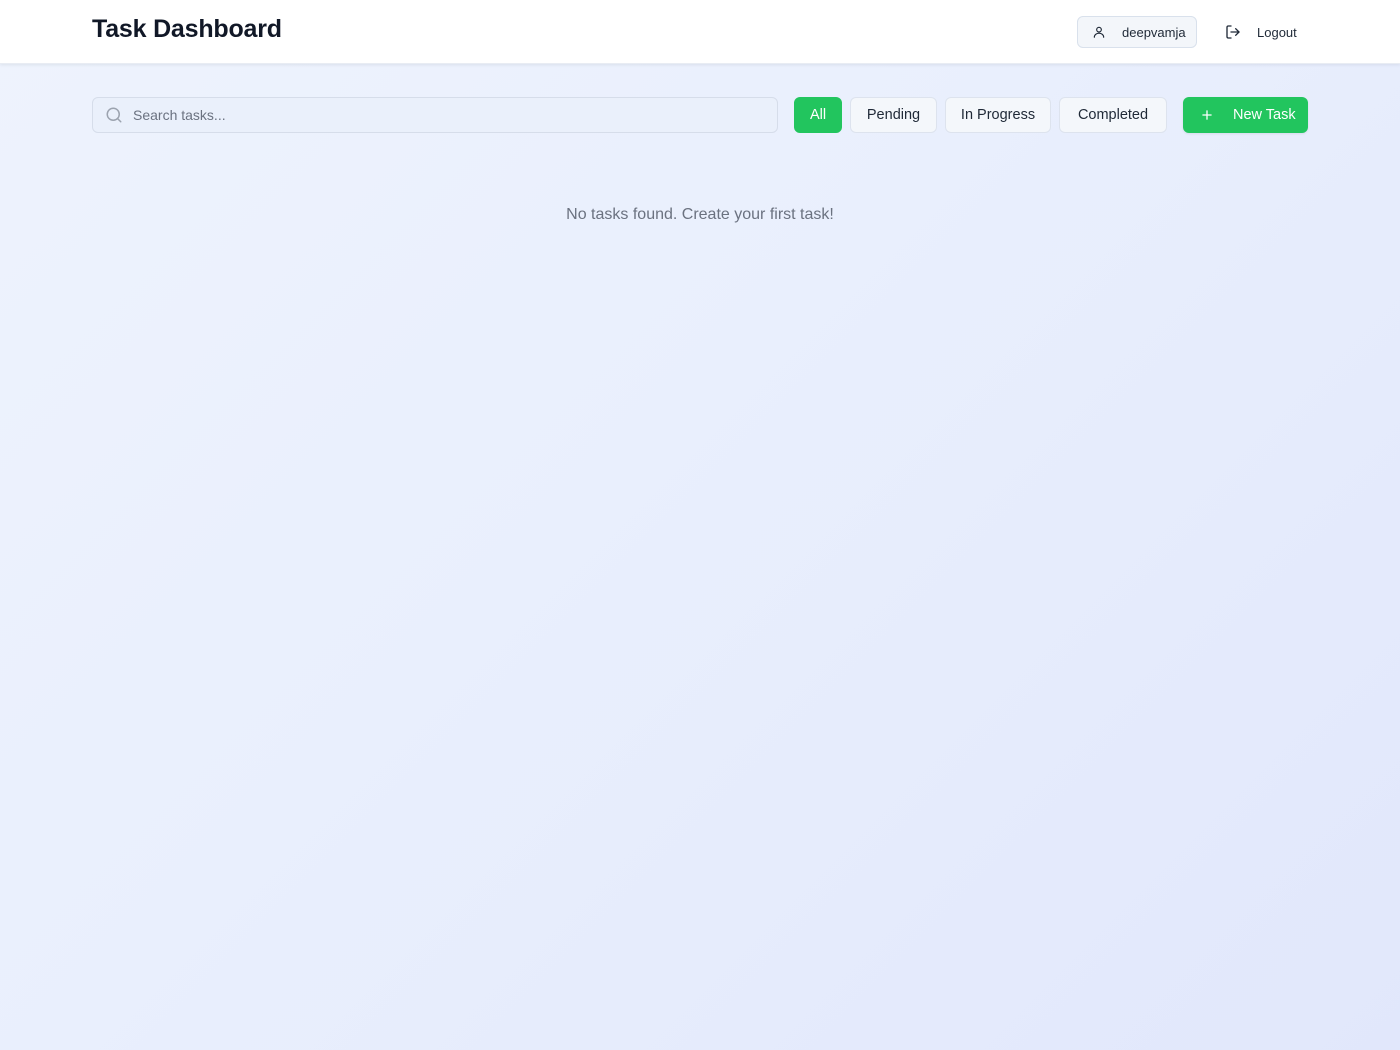 This screenshot has width=1400, height=1050. I want to click on username-label: deepvamja, so click(1154, 32).